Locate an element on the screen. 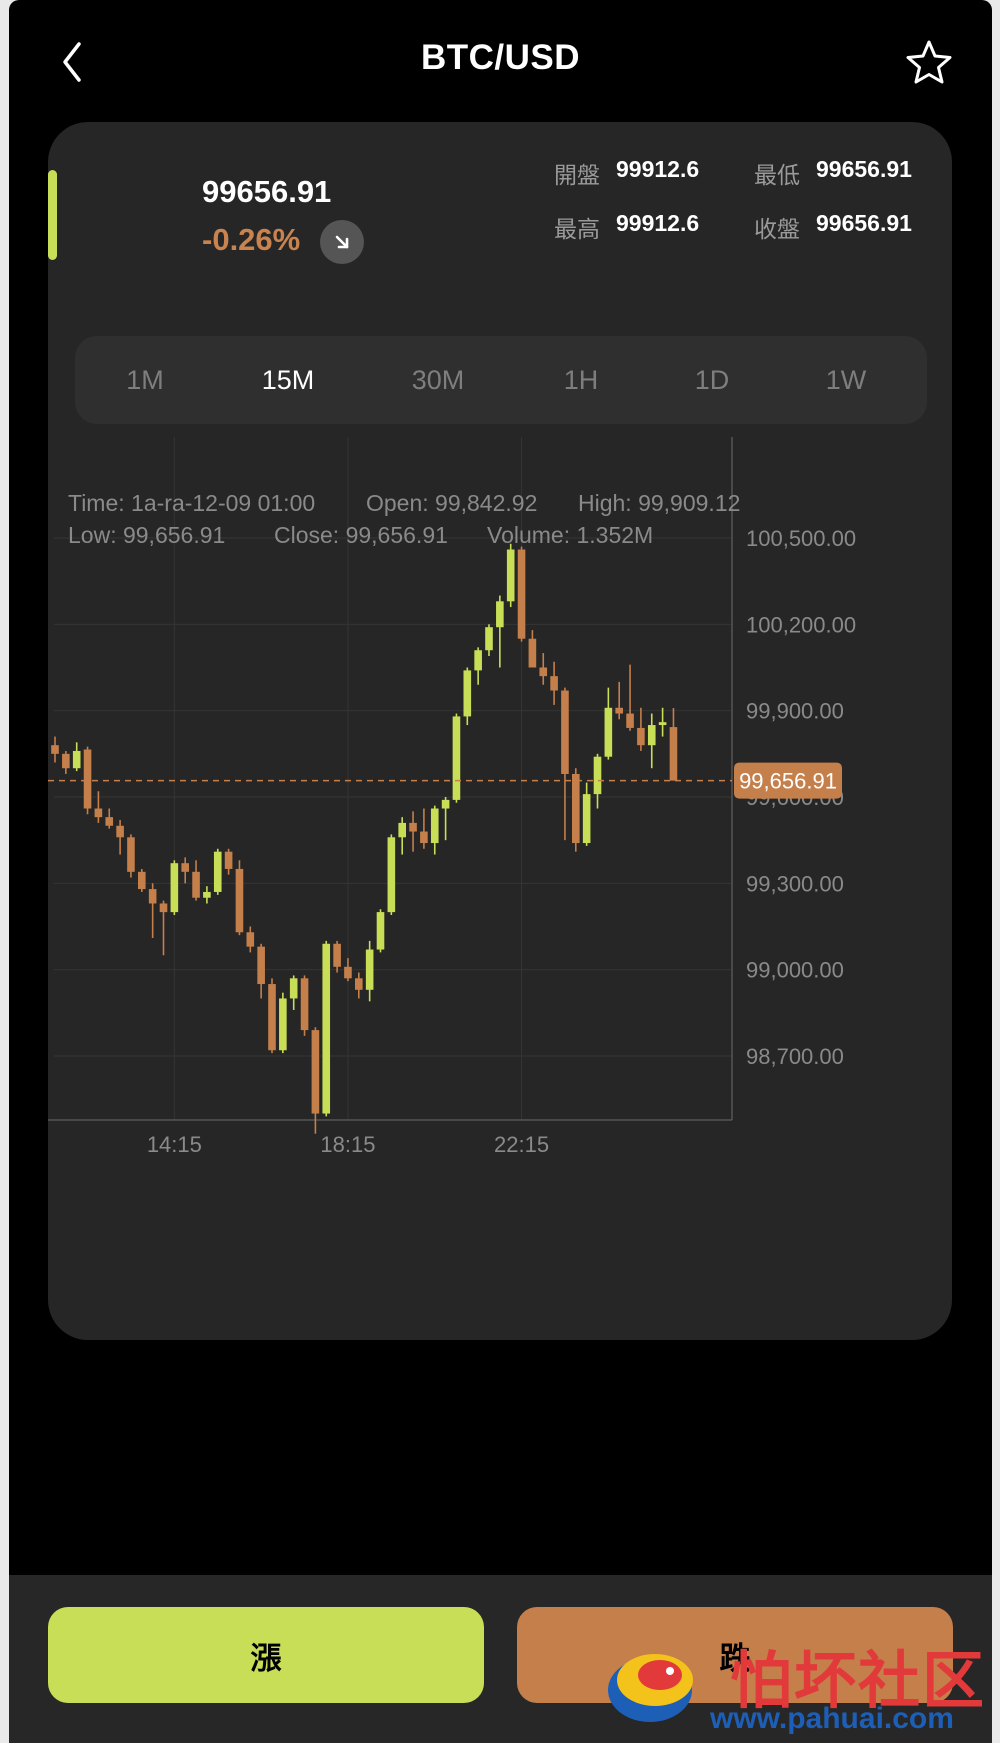 Image resolution: width=1000 pixels, height=1743 pixels. fish-logo-icon is located at coordinates (650, 1688).